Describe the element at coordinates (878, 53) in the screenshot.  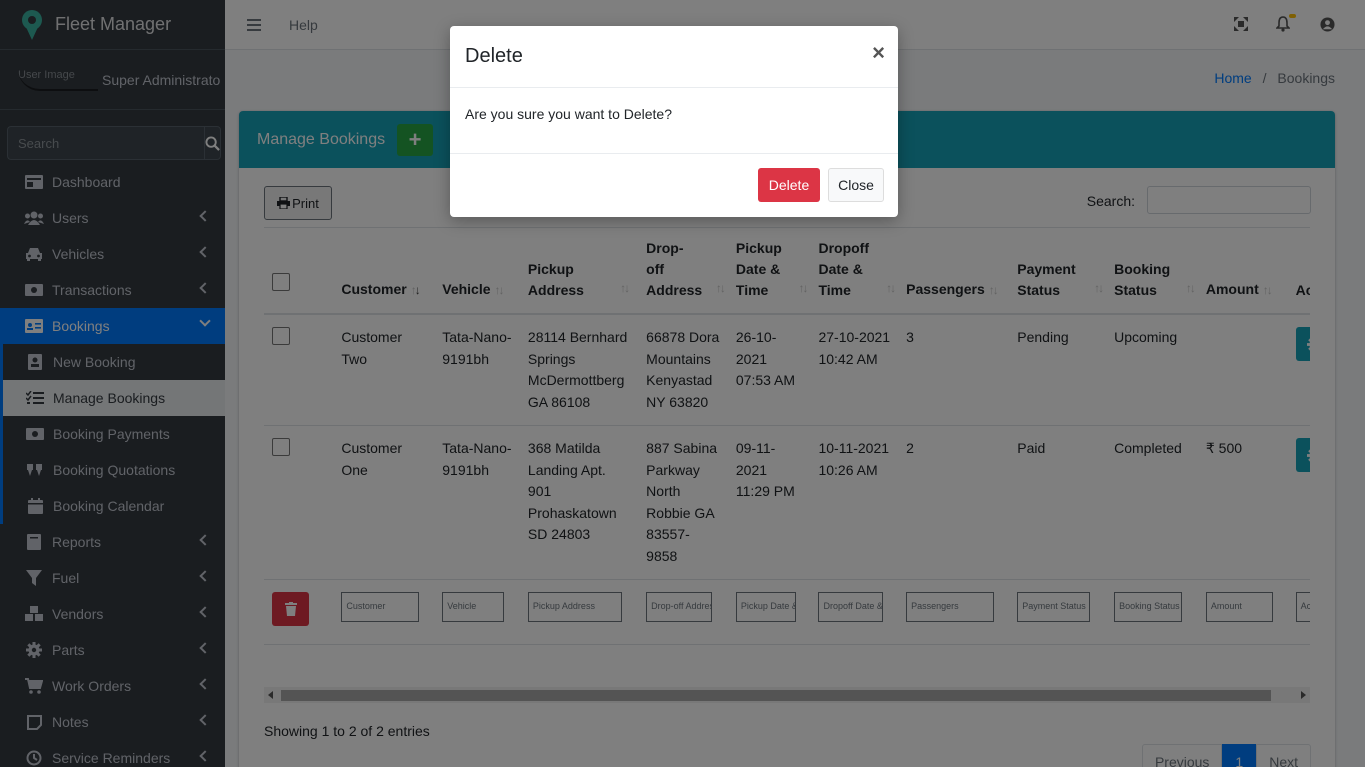
I see `close-icon: ×` at that location.